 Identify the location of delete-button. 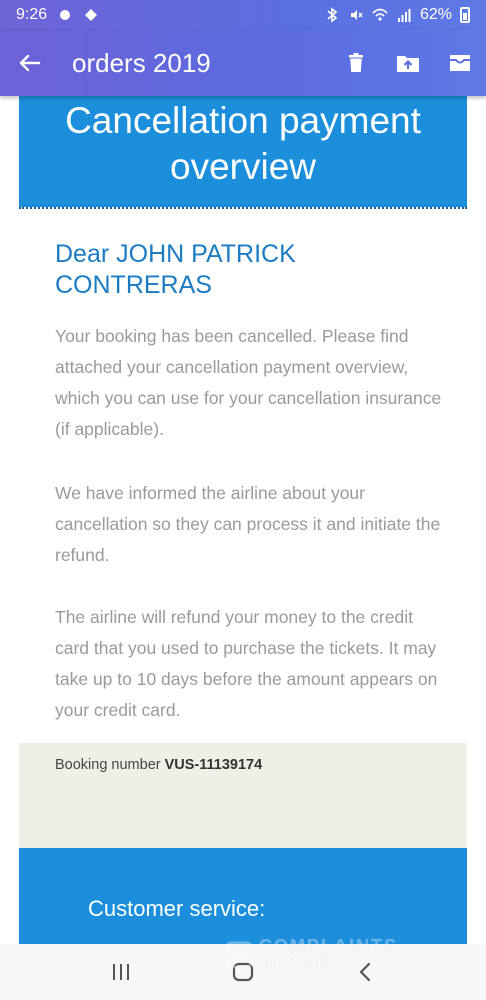
(356, 63).